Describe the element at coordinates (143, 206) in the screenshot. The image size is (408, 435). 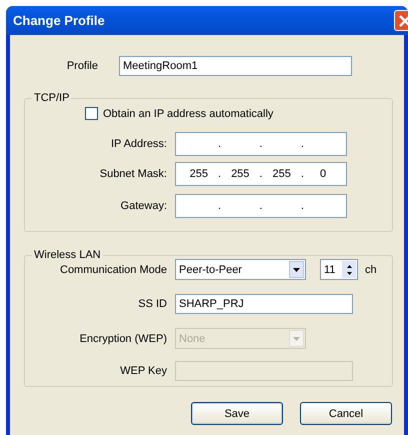
I see `field-label: Gateway:` at that location.